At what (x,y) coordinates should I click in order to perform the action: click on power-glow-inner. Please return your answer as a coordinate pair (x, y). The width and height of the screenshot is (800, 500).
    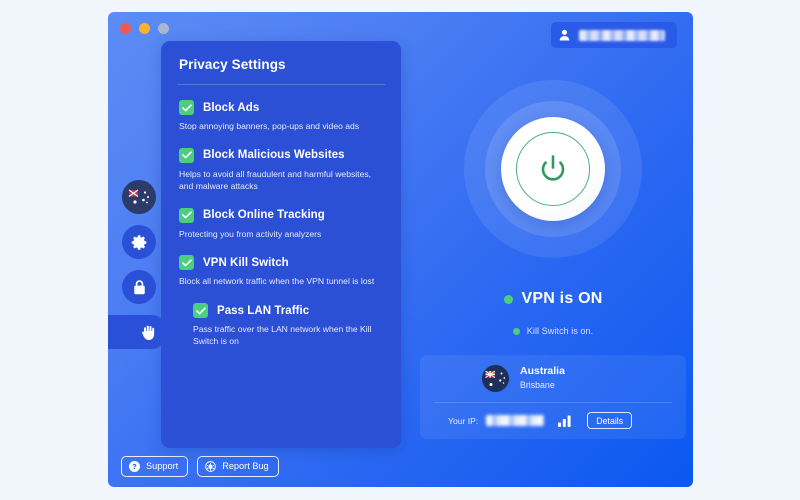
    Looking at the image, I should click on (553, 169).